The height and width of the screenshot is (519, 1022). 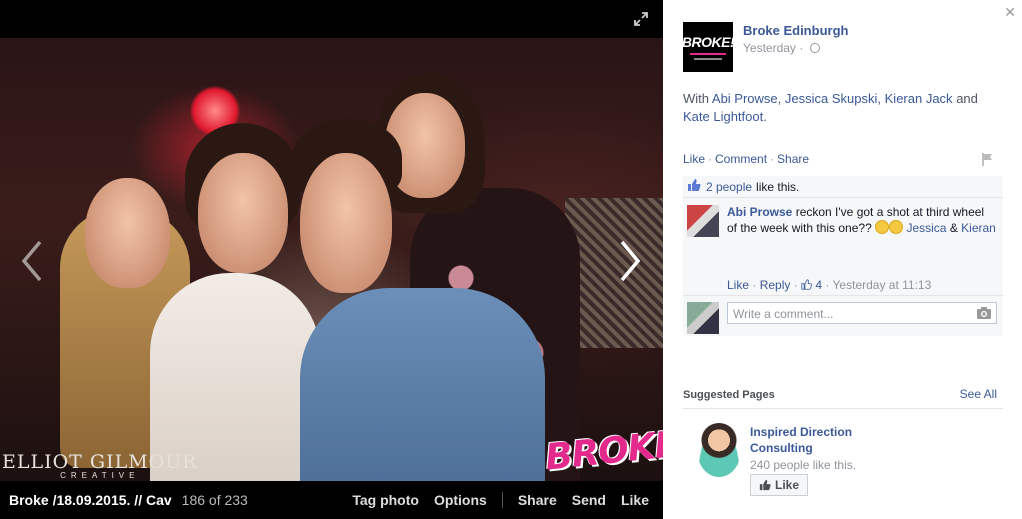 I want to click on mention-link: Kieran, so click(x=978, y=228).